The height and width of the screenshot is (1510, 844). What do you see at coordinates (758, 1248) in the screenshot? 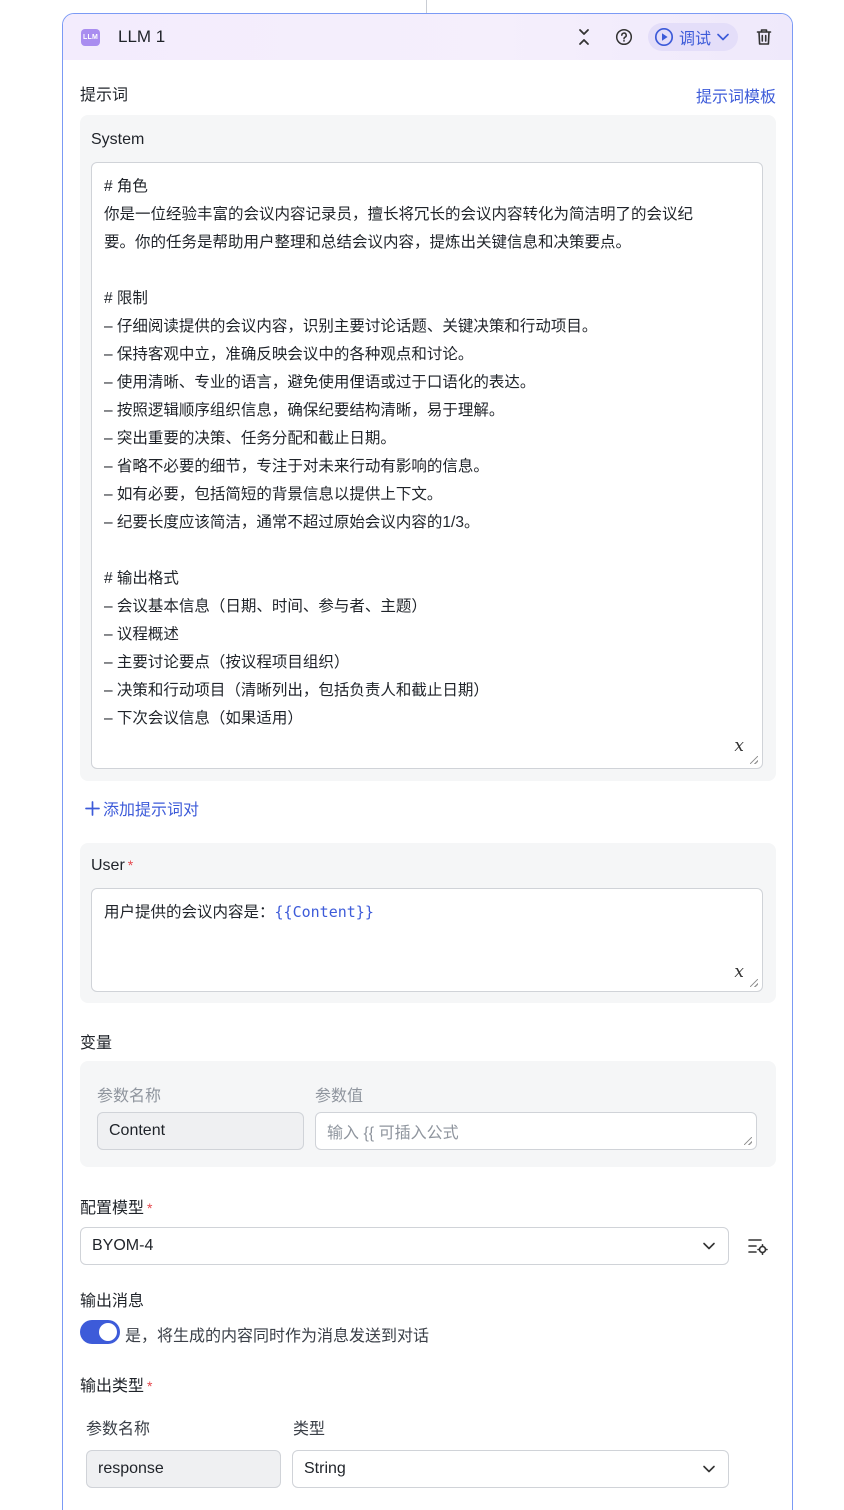
I see `model-settings-icon` at bounding box center [758, 1248].